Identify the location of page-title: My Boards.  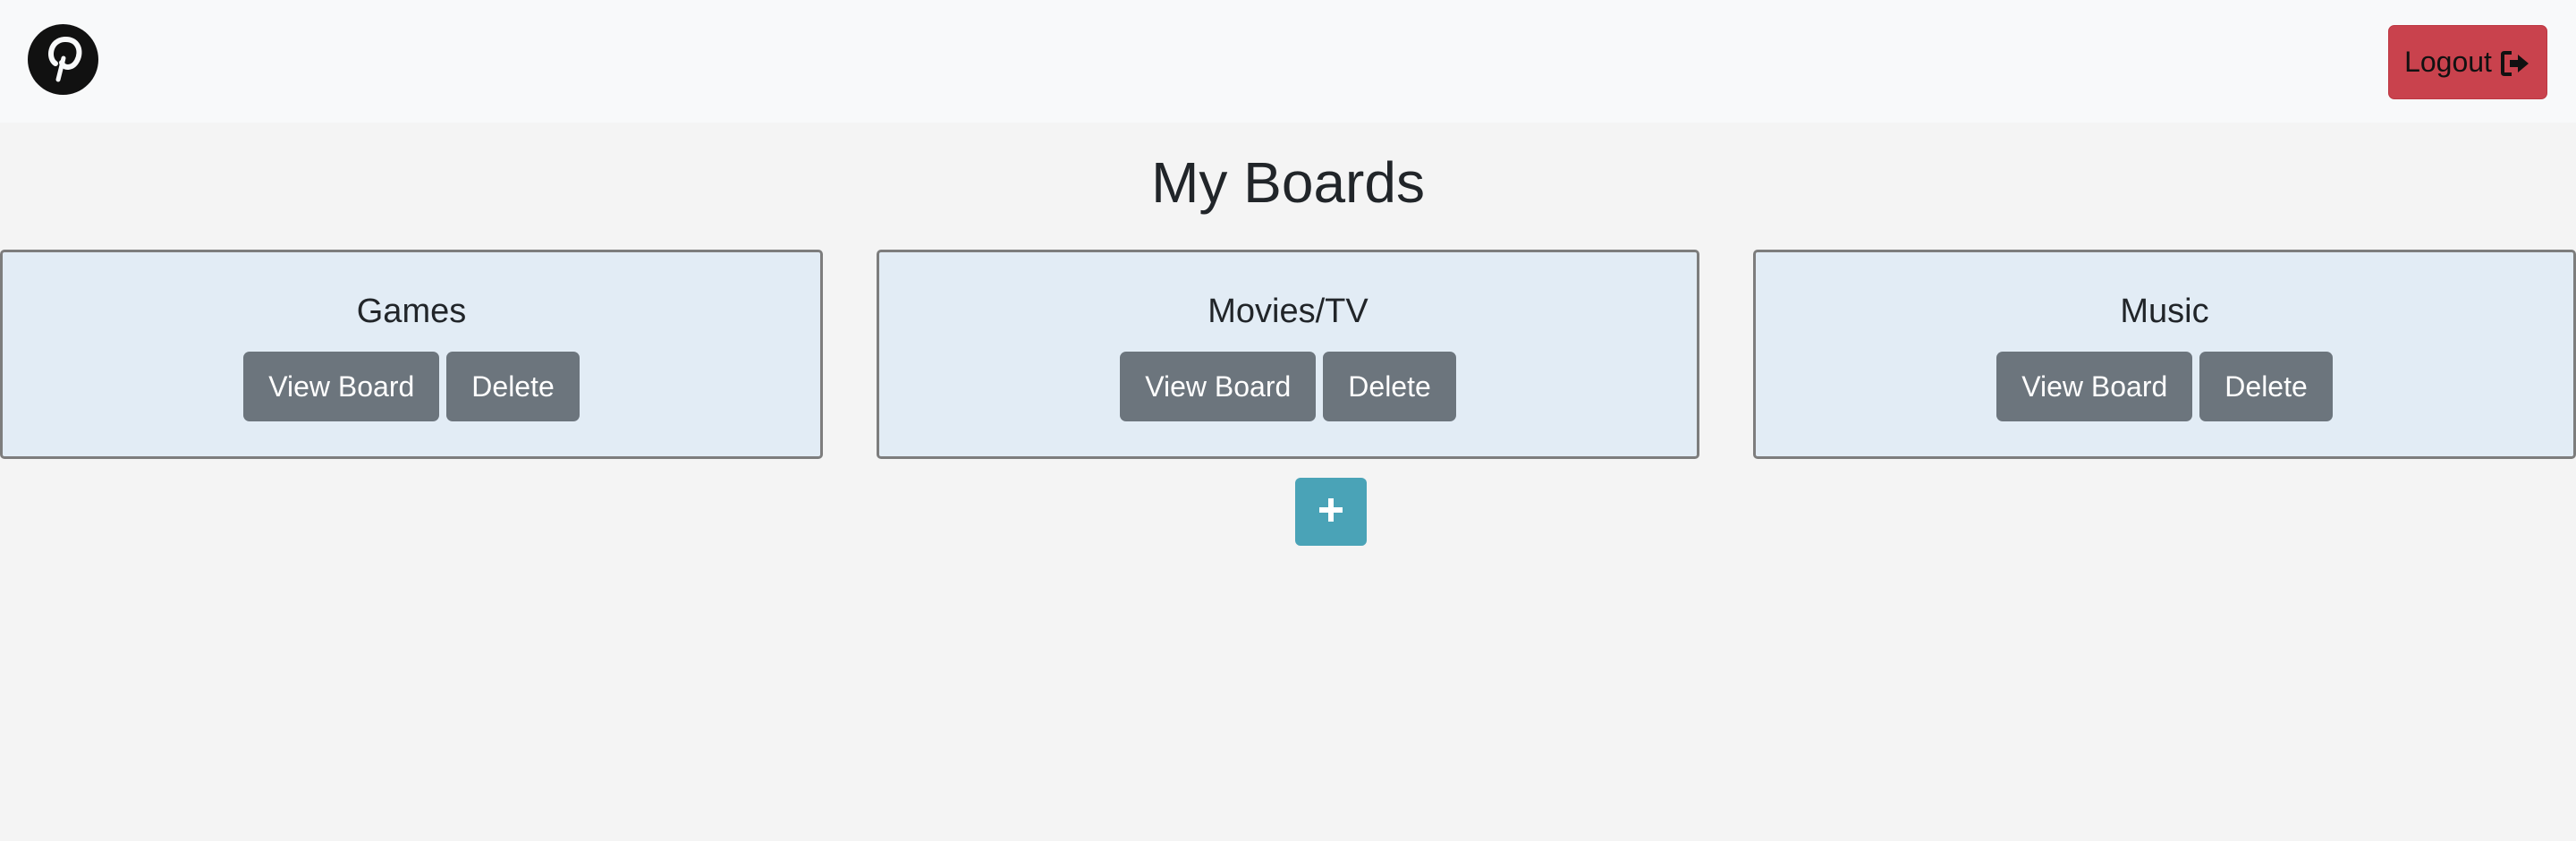
(1288, 182).